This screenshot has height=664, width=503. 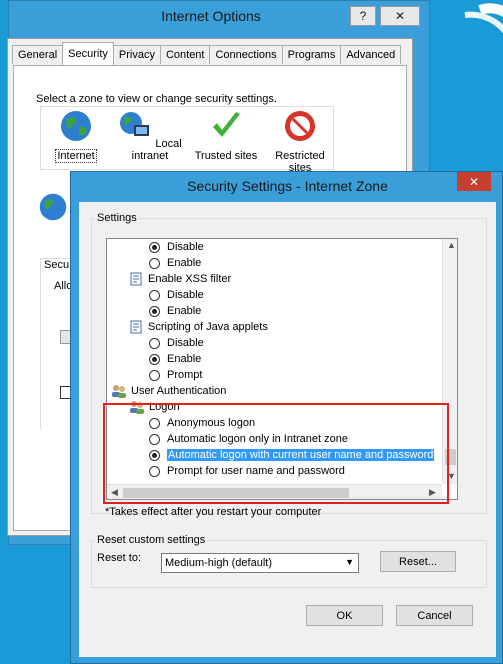 I want to click on setting-category: Enable XSS filter, so click(x=180, y=279).